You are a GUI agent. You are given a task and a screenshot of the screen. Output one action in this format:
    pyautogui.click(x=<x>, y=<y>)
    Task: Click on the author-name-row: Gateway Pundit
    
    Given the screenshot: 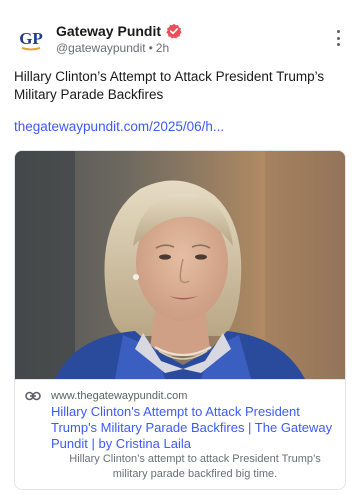 What is the action you would take?
    pyautogui.click(x=119, y=31)
    